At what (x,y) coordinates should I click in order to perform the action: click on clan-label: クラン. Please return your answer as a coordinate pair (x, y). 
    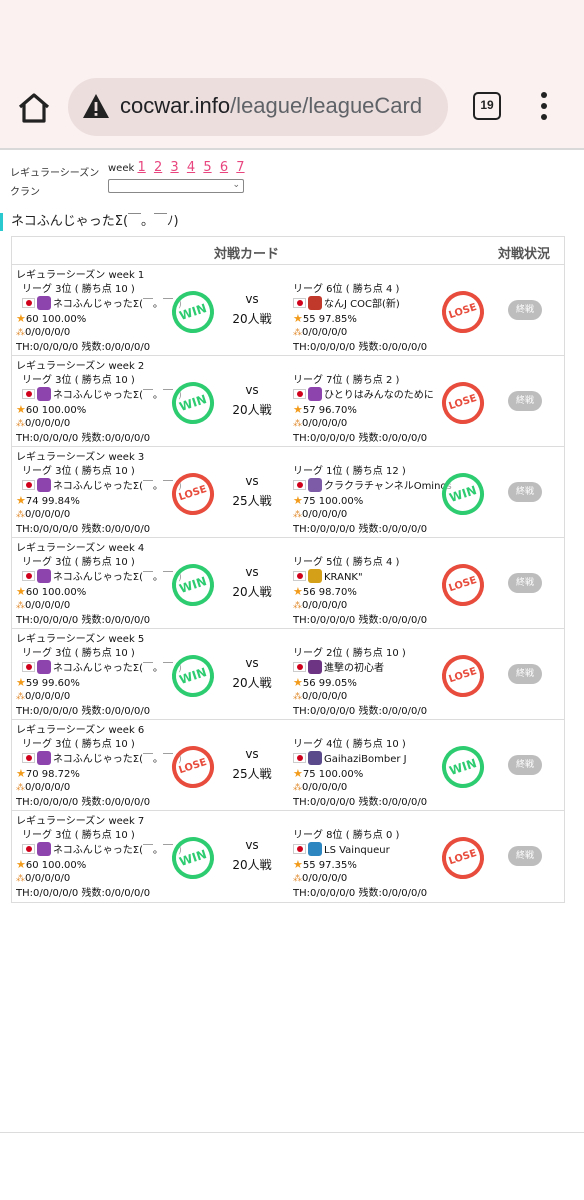
    Looking at the image, I should click on (25, 192).